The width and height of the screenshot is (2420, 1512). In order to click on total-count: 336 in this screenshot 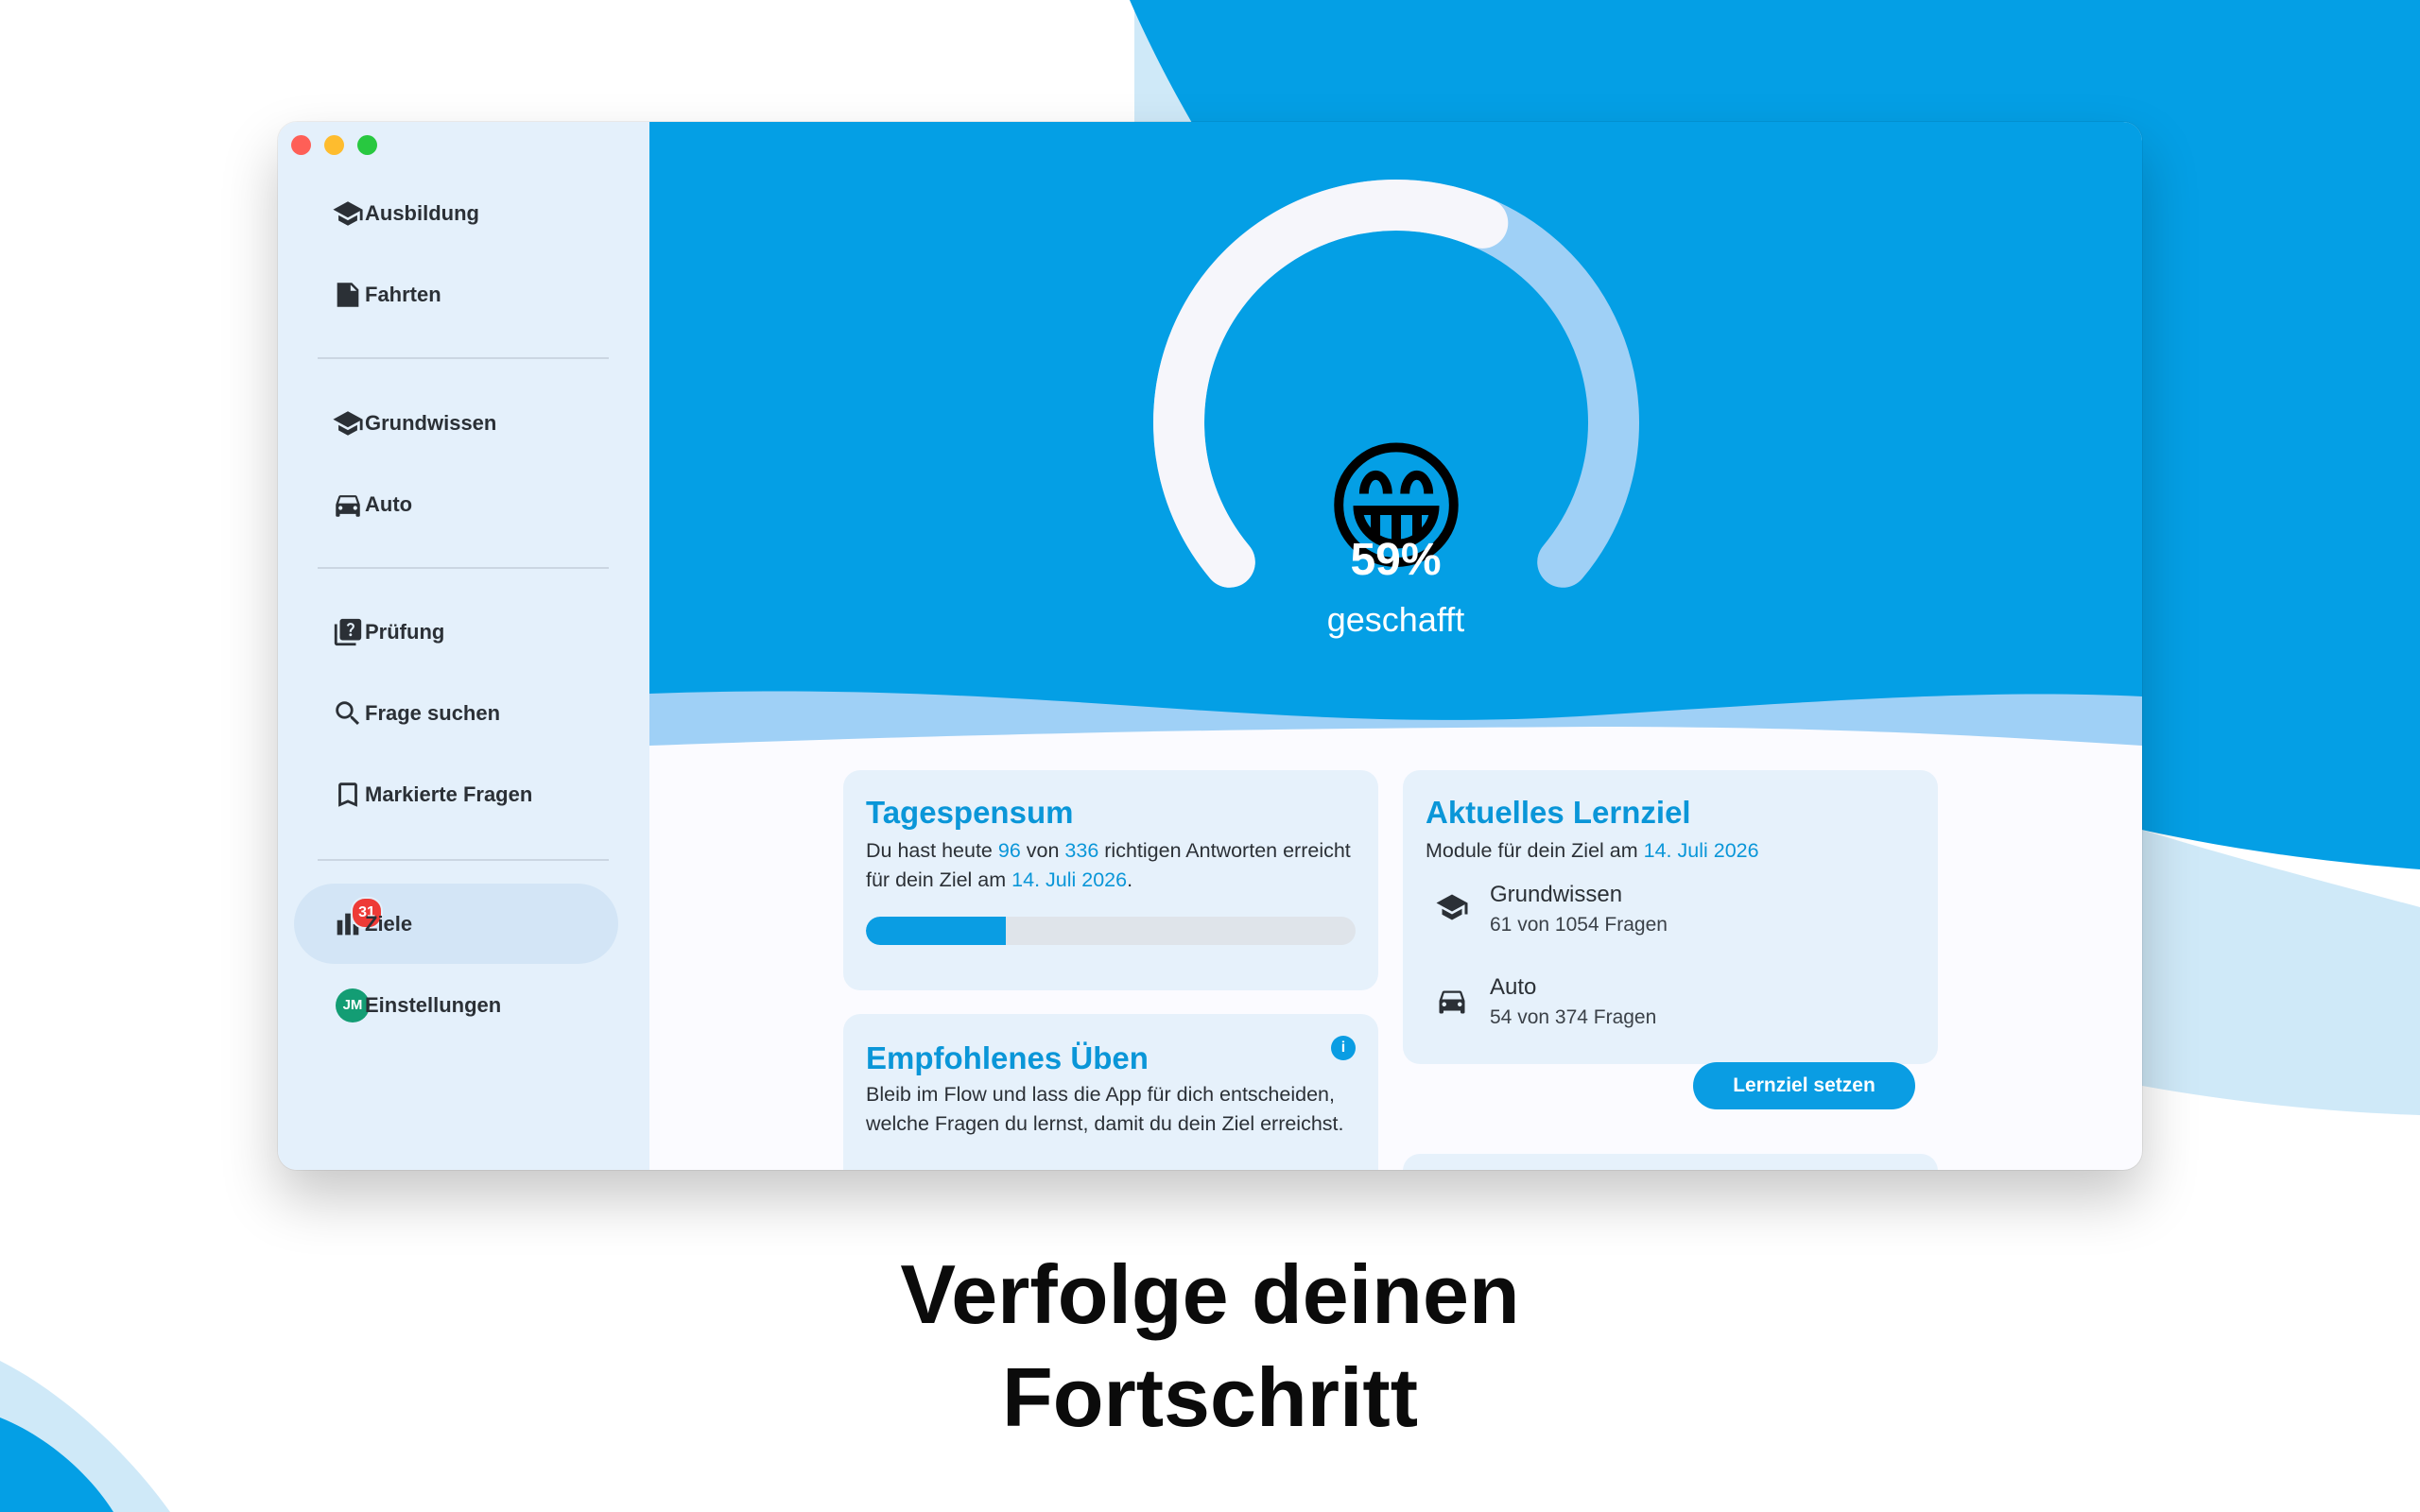, I will do `click(1082, 850)`.